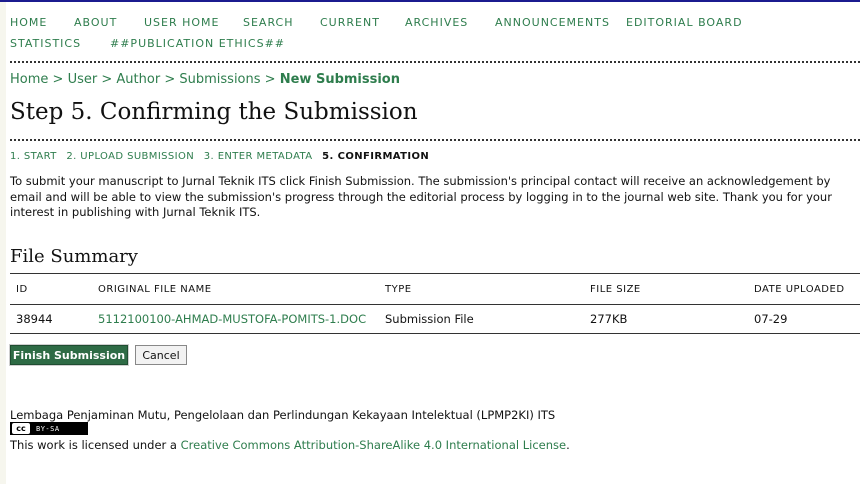 This screenshot has height=484, width=860. Describe the element at coordinates (45, 43) in the screenshot. I see `nav-statistics: STATISTICS` at that location.